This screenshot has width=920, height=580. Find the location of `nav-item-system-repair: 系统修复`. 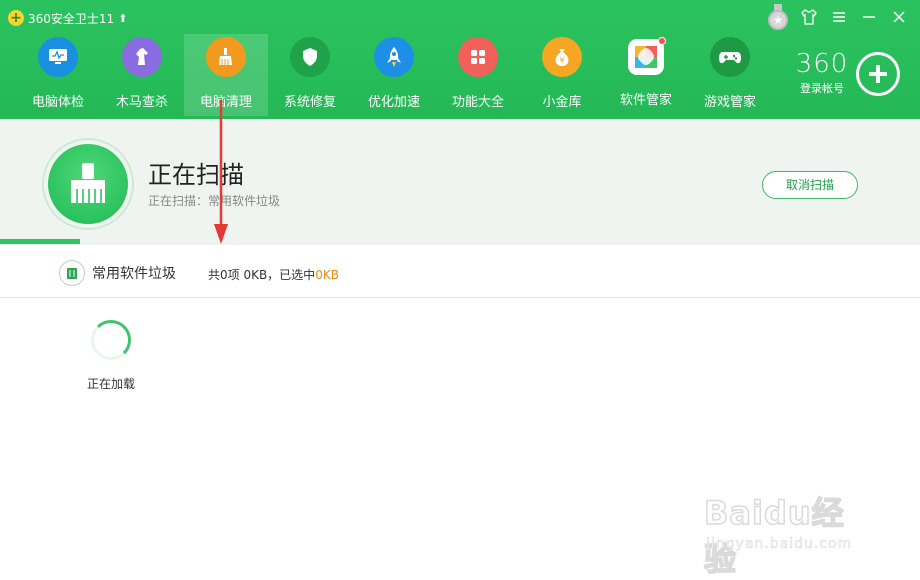

nav-item-system-repair: 系统修复 is located at coordinates (310, 75).